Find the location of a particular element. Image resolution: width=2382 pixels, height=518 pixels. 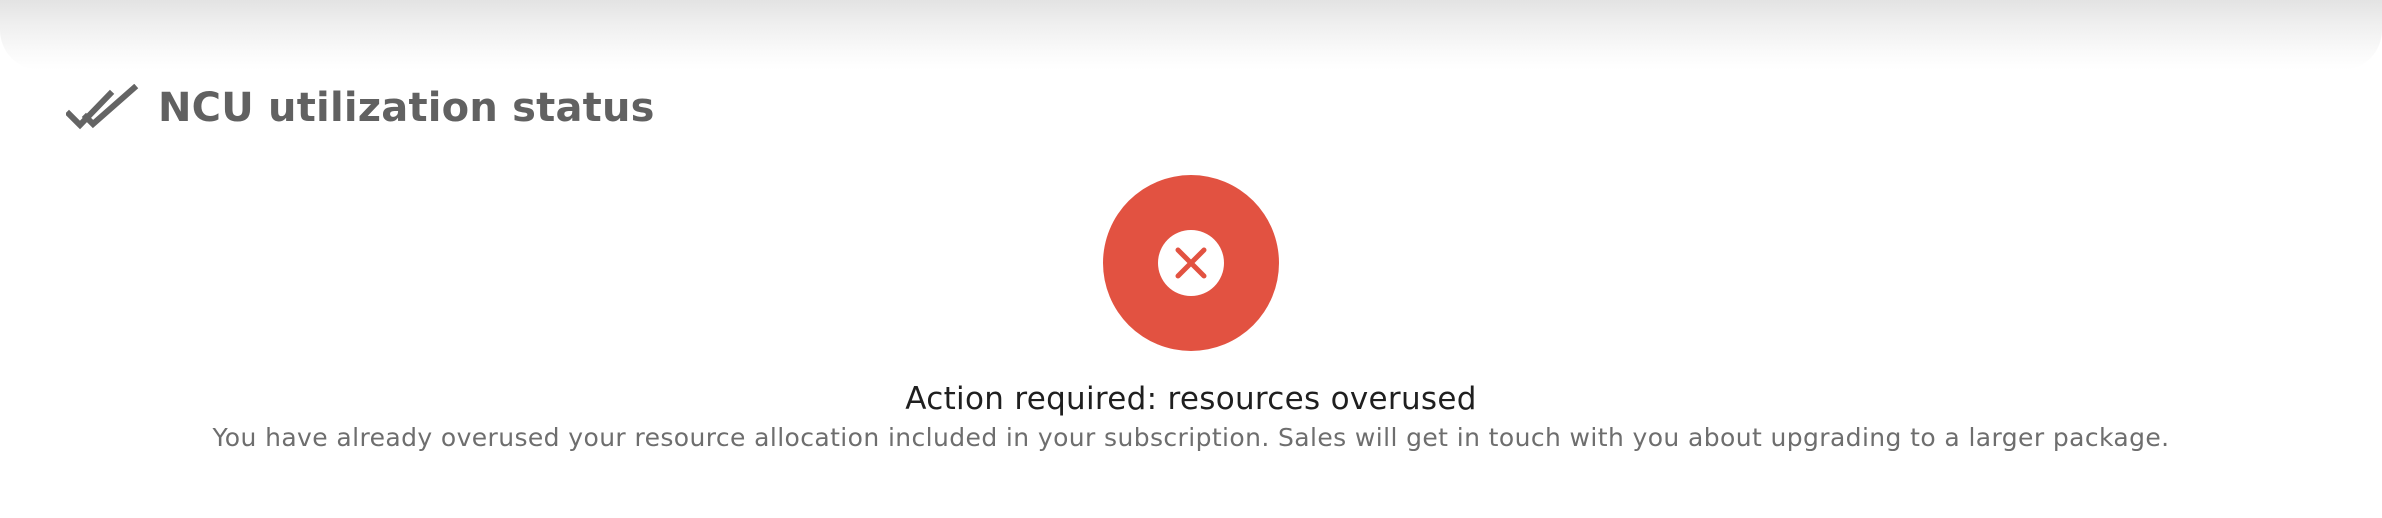

error-status-indicator is located at coordinates (1191, 263).